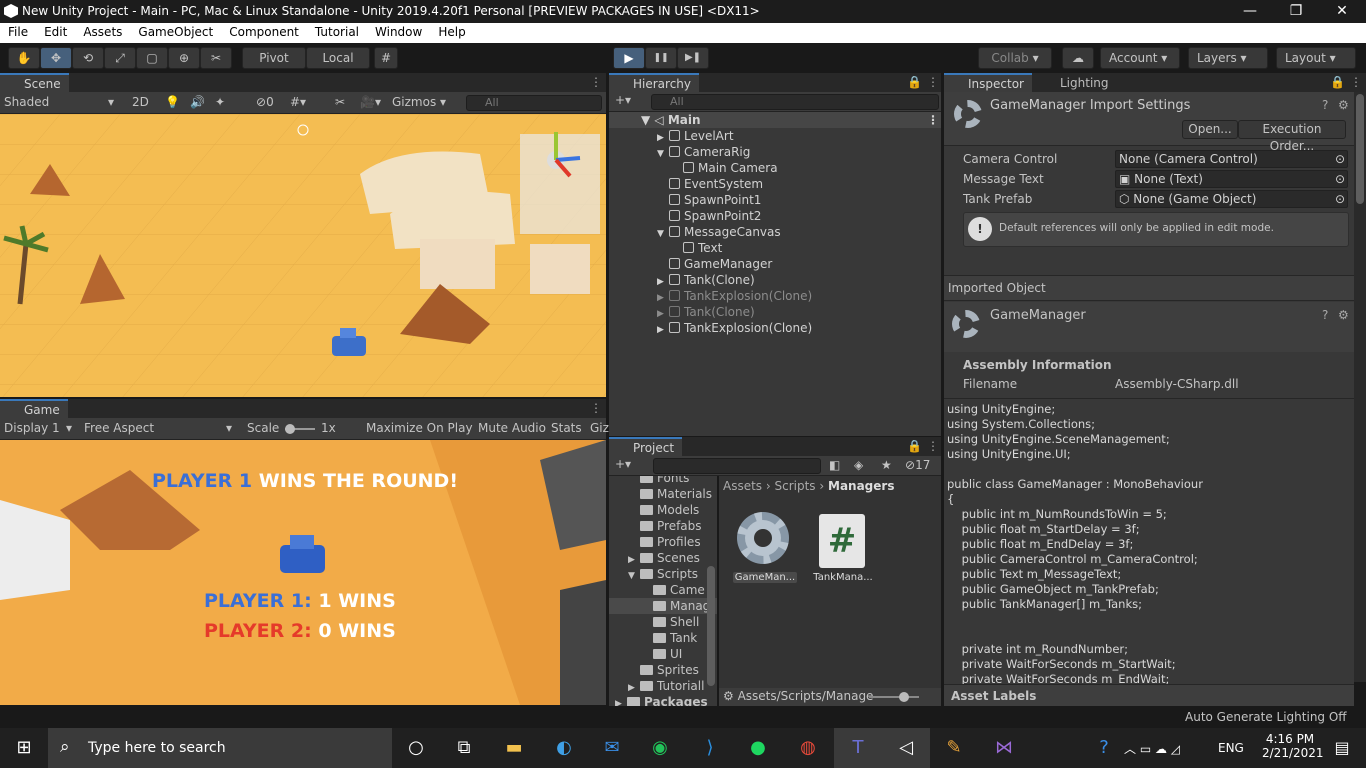  What do you see at coordinates (220, 102) in the screenshot?
I see `effects-icon: ✦` at bounding box center [220, 102].